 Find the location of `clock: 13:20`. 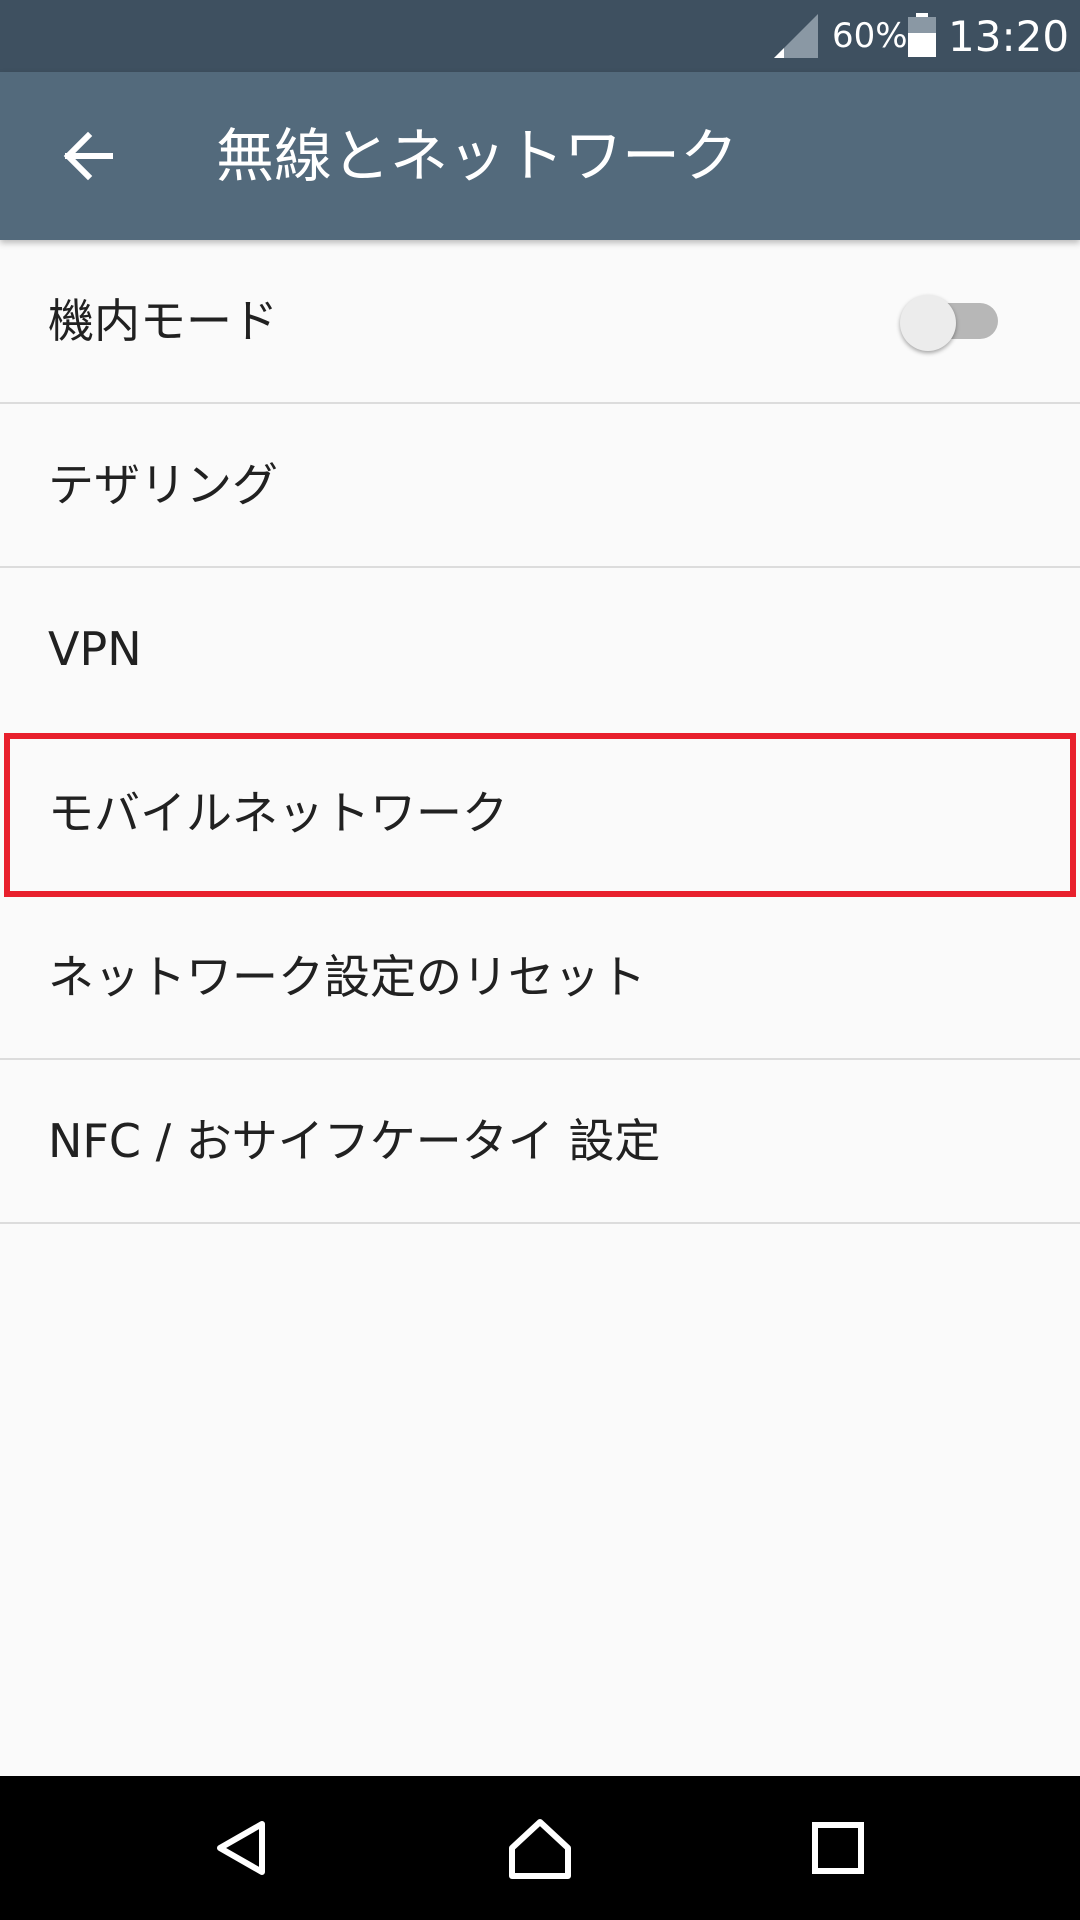

clock: 13:20 is located at coordinates (1009, 36).